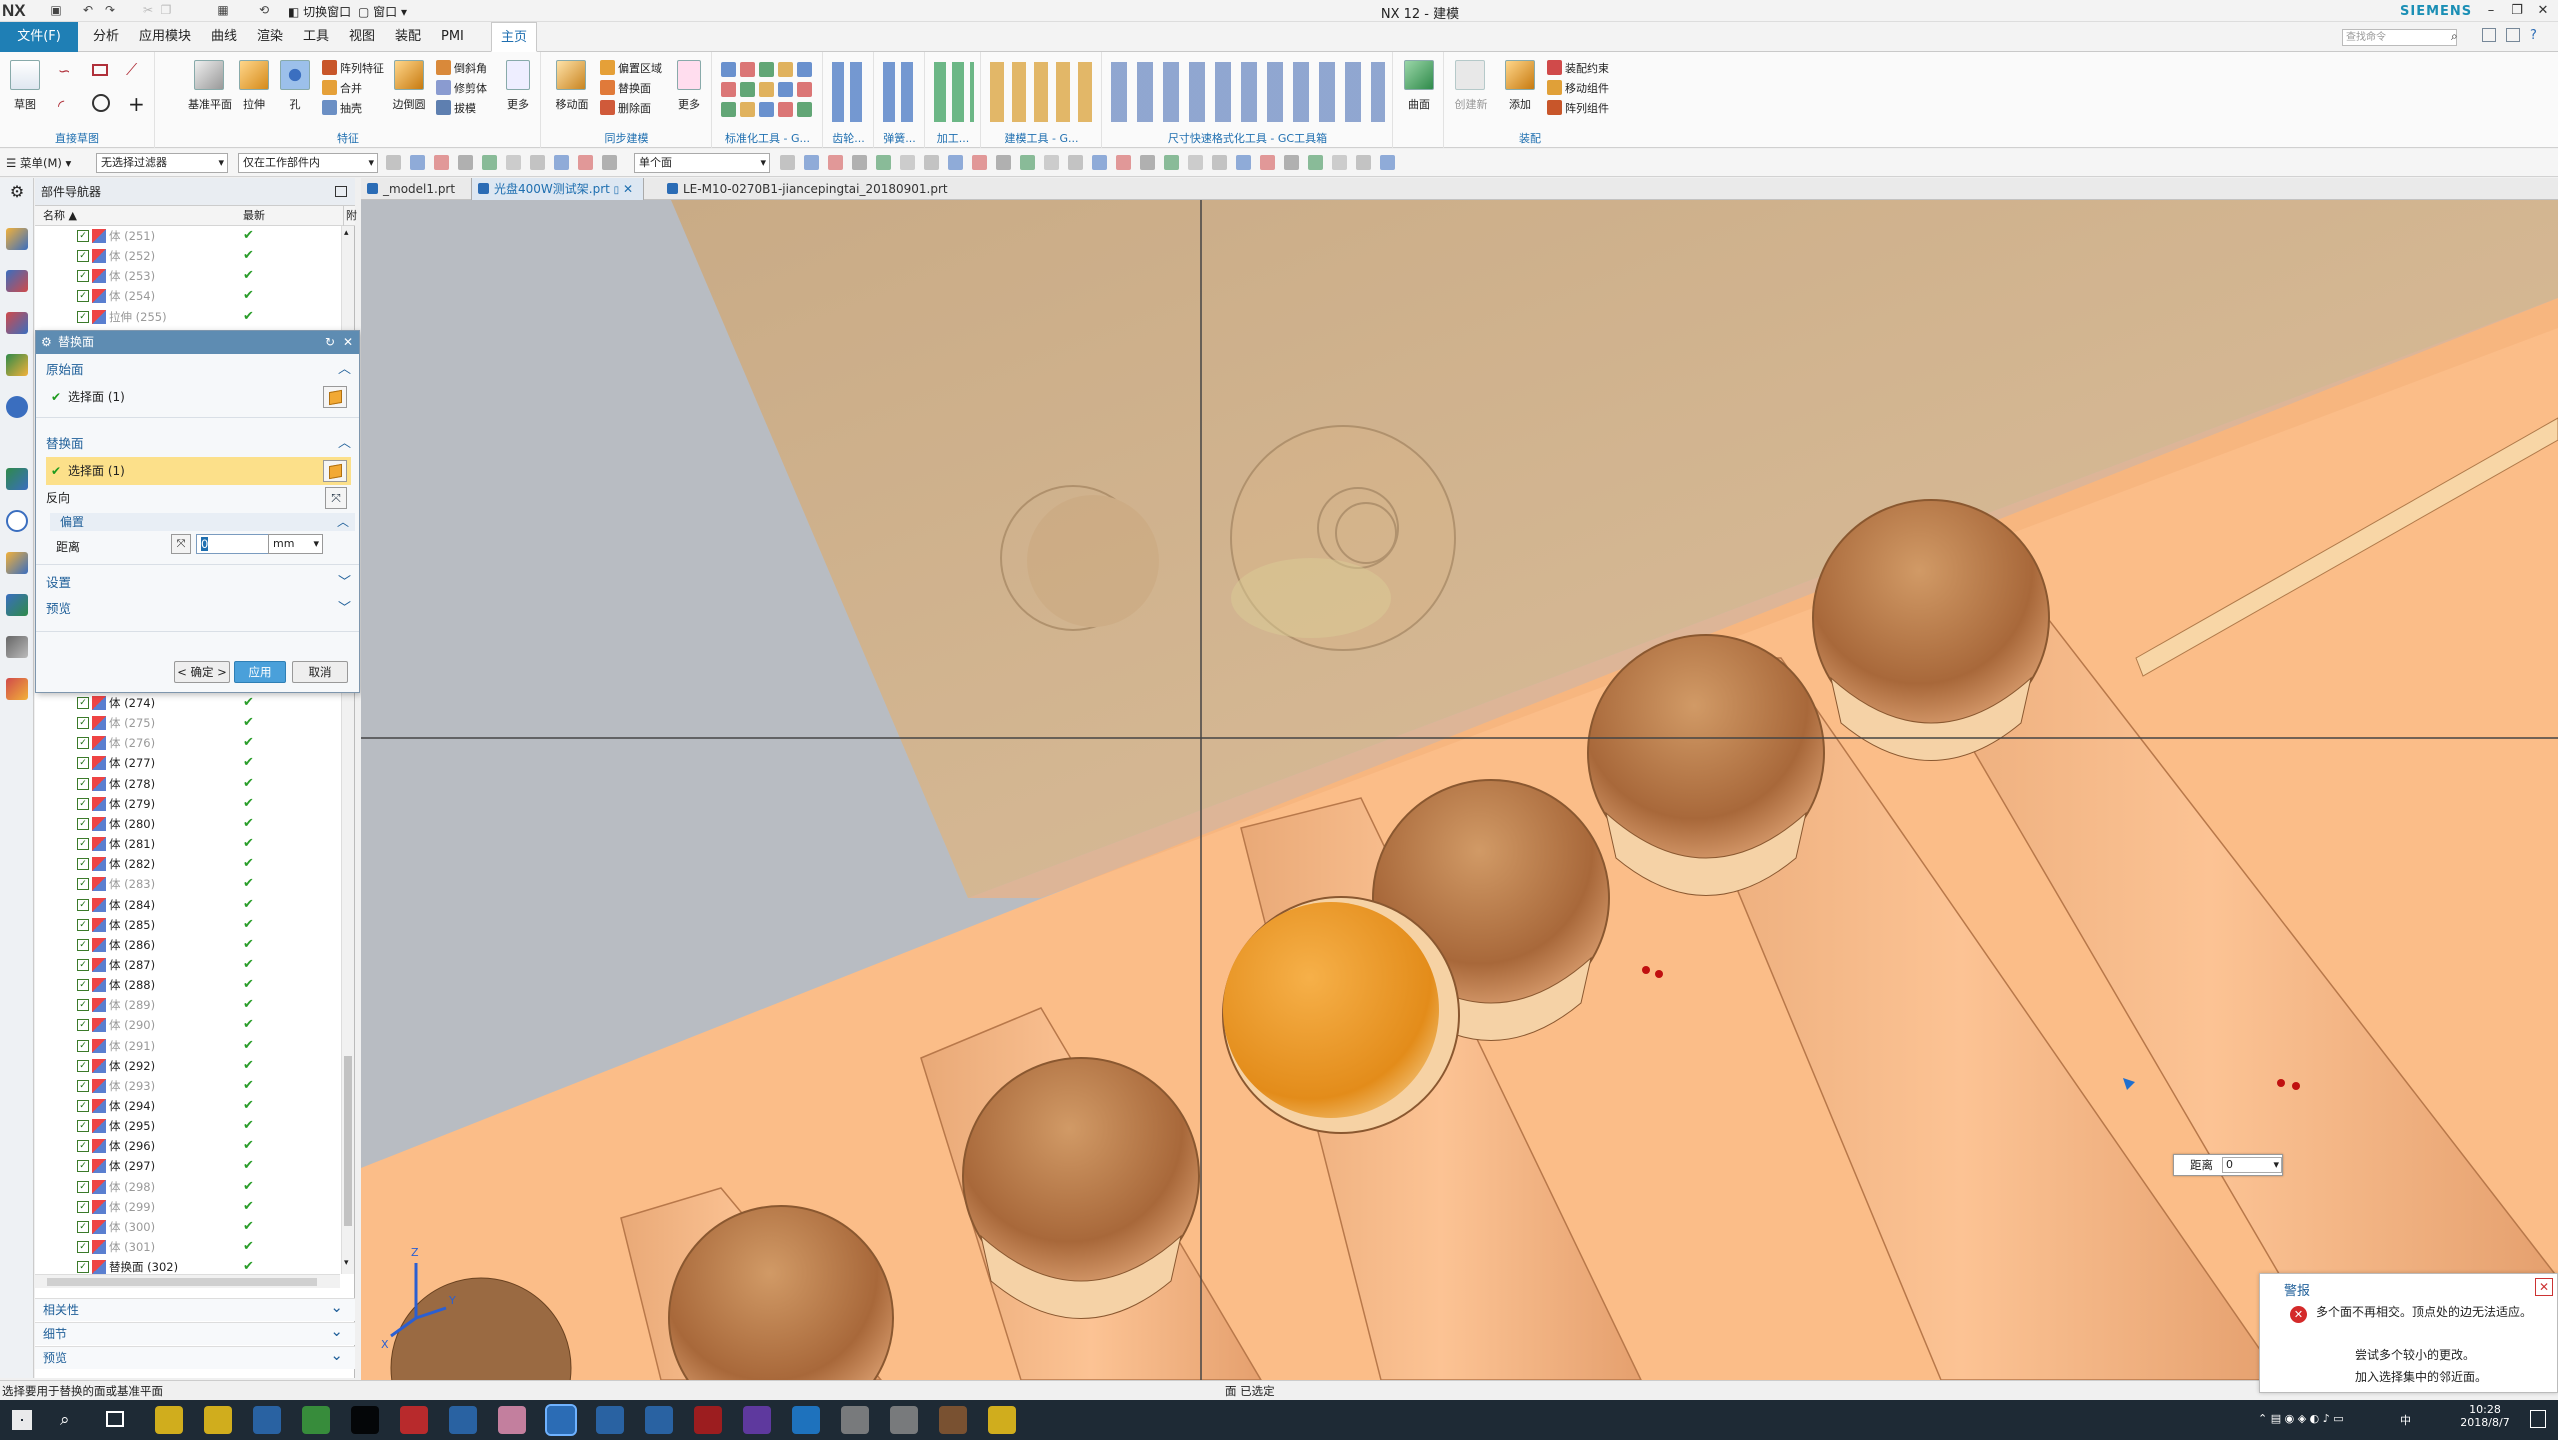 This screenshot has width=2558, height=1440. Describe the element at coordinates (187, 1281) in the screenshot. I see `navigator-horizontal-scrollbar` at that location.